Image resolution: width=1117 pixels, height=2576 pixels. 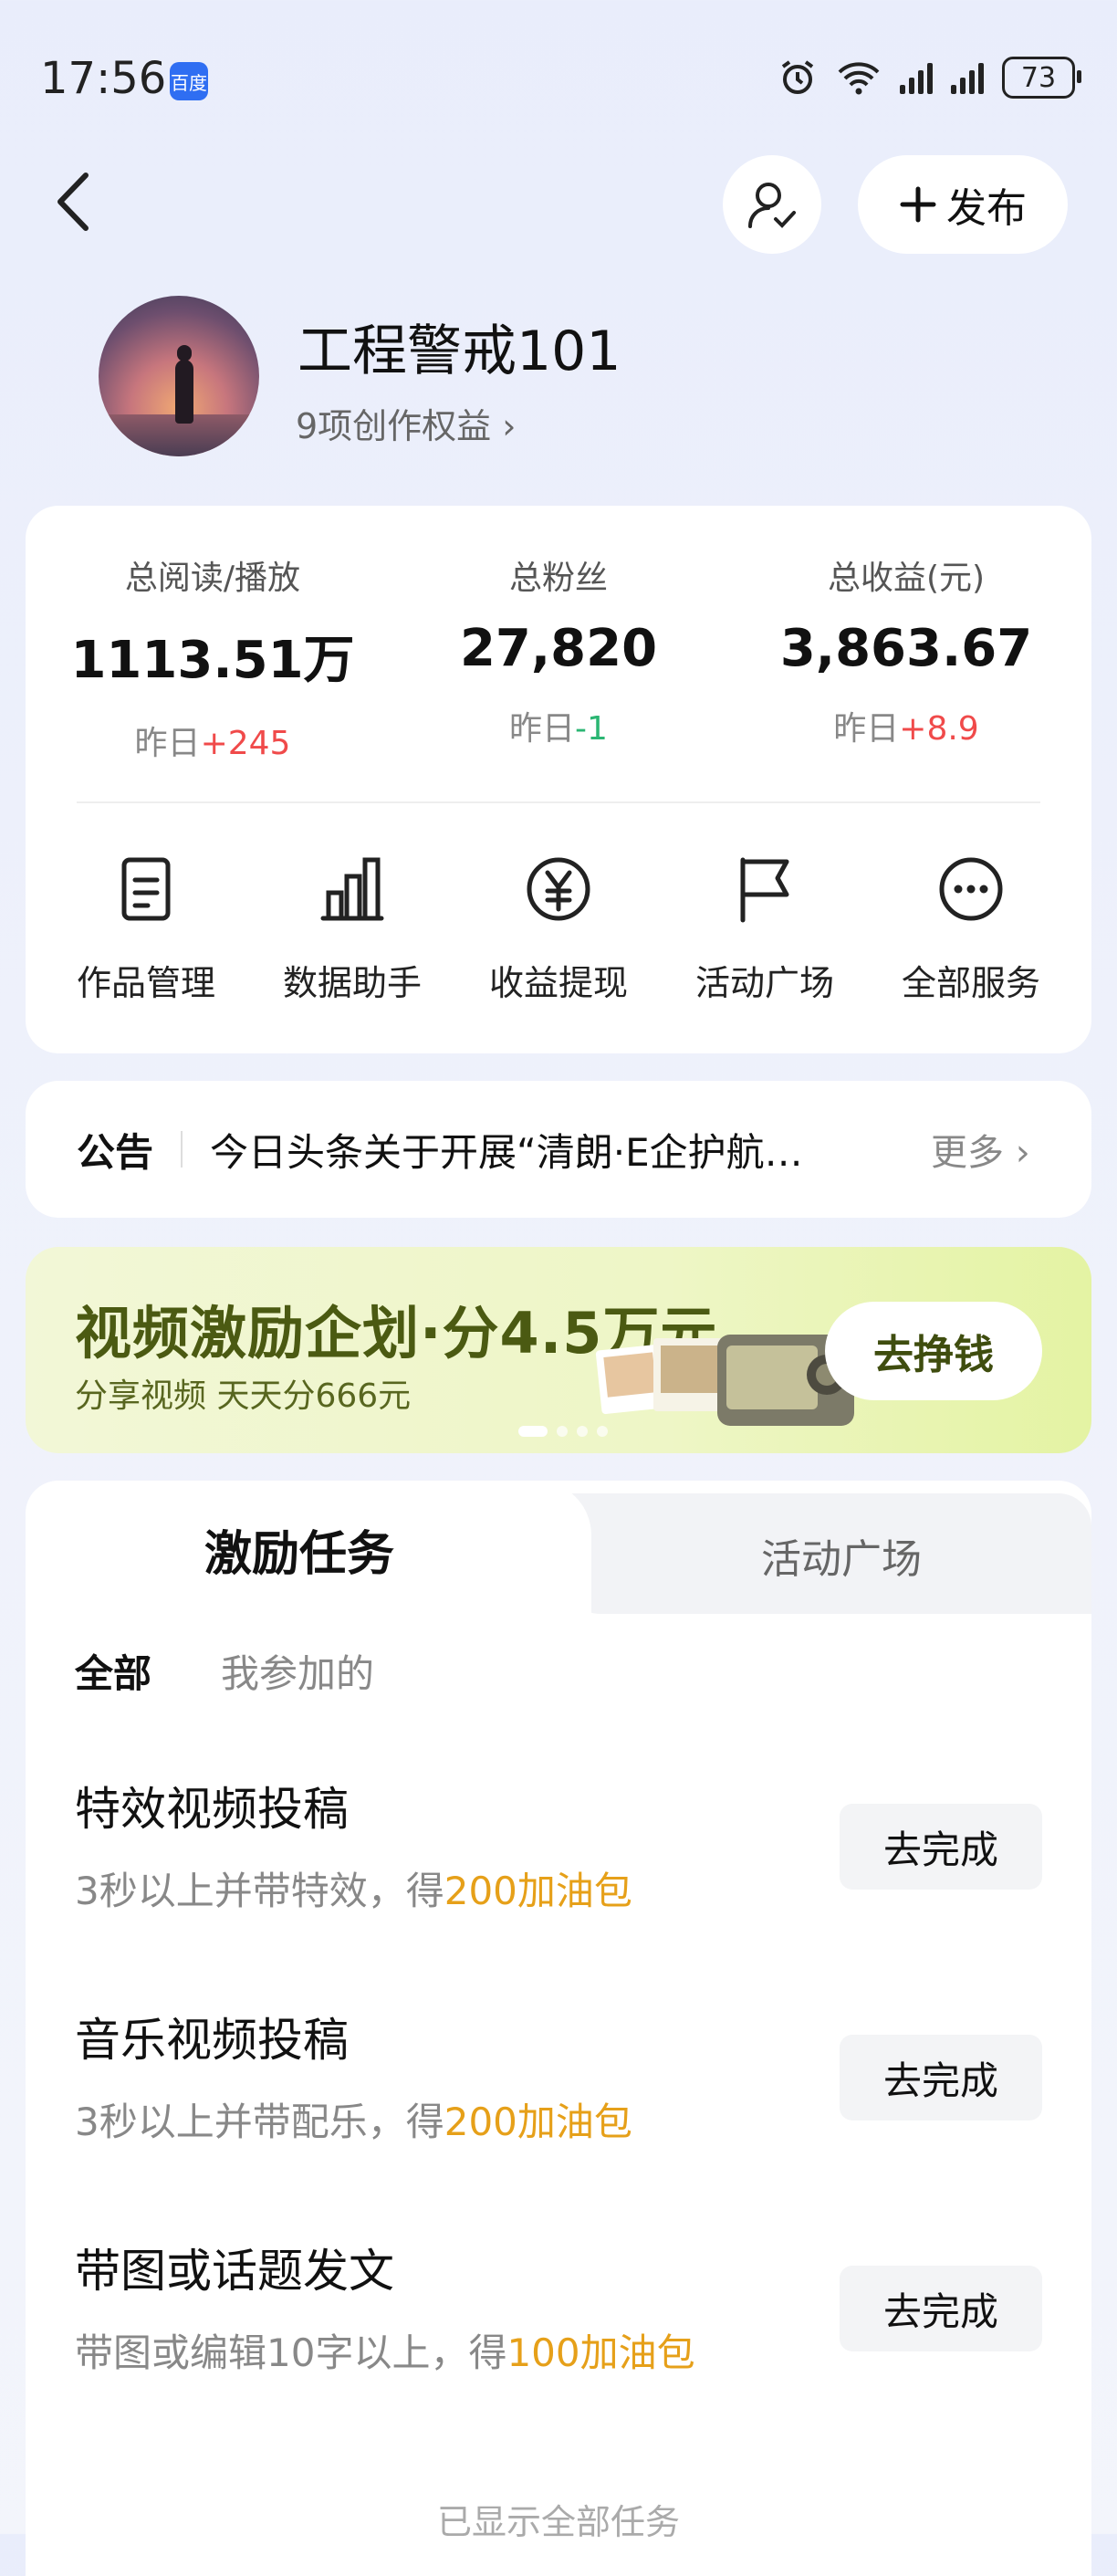 I want to click on username: 工程警戒101, so click(x=459, y=351).